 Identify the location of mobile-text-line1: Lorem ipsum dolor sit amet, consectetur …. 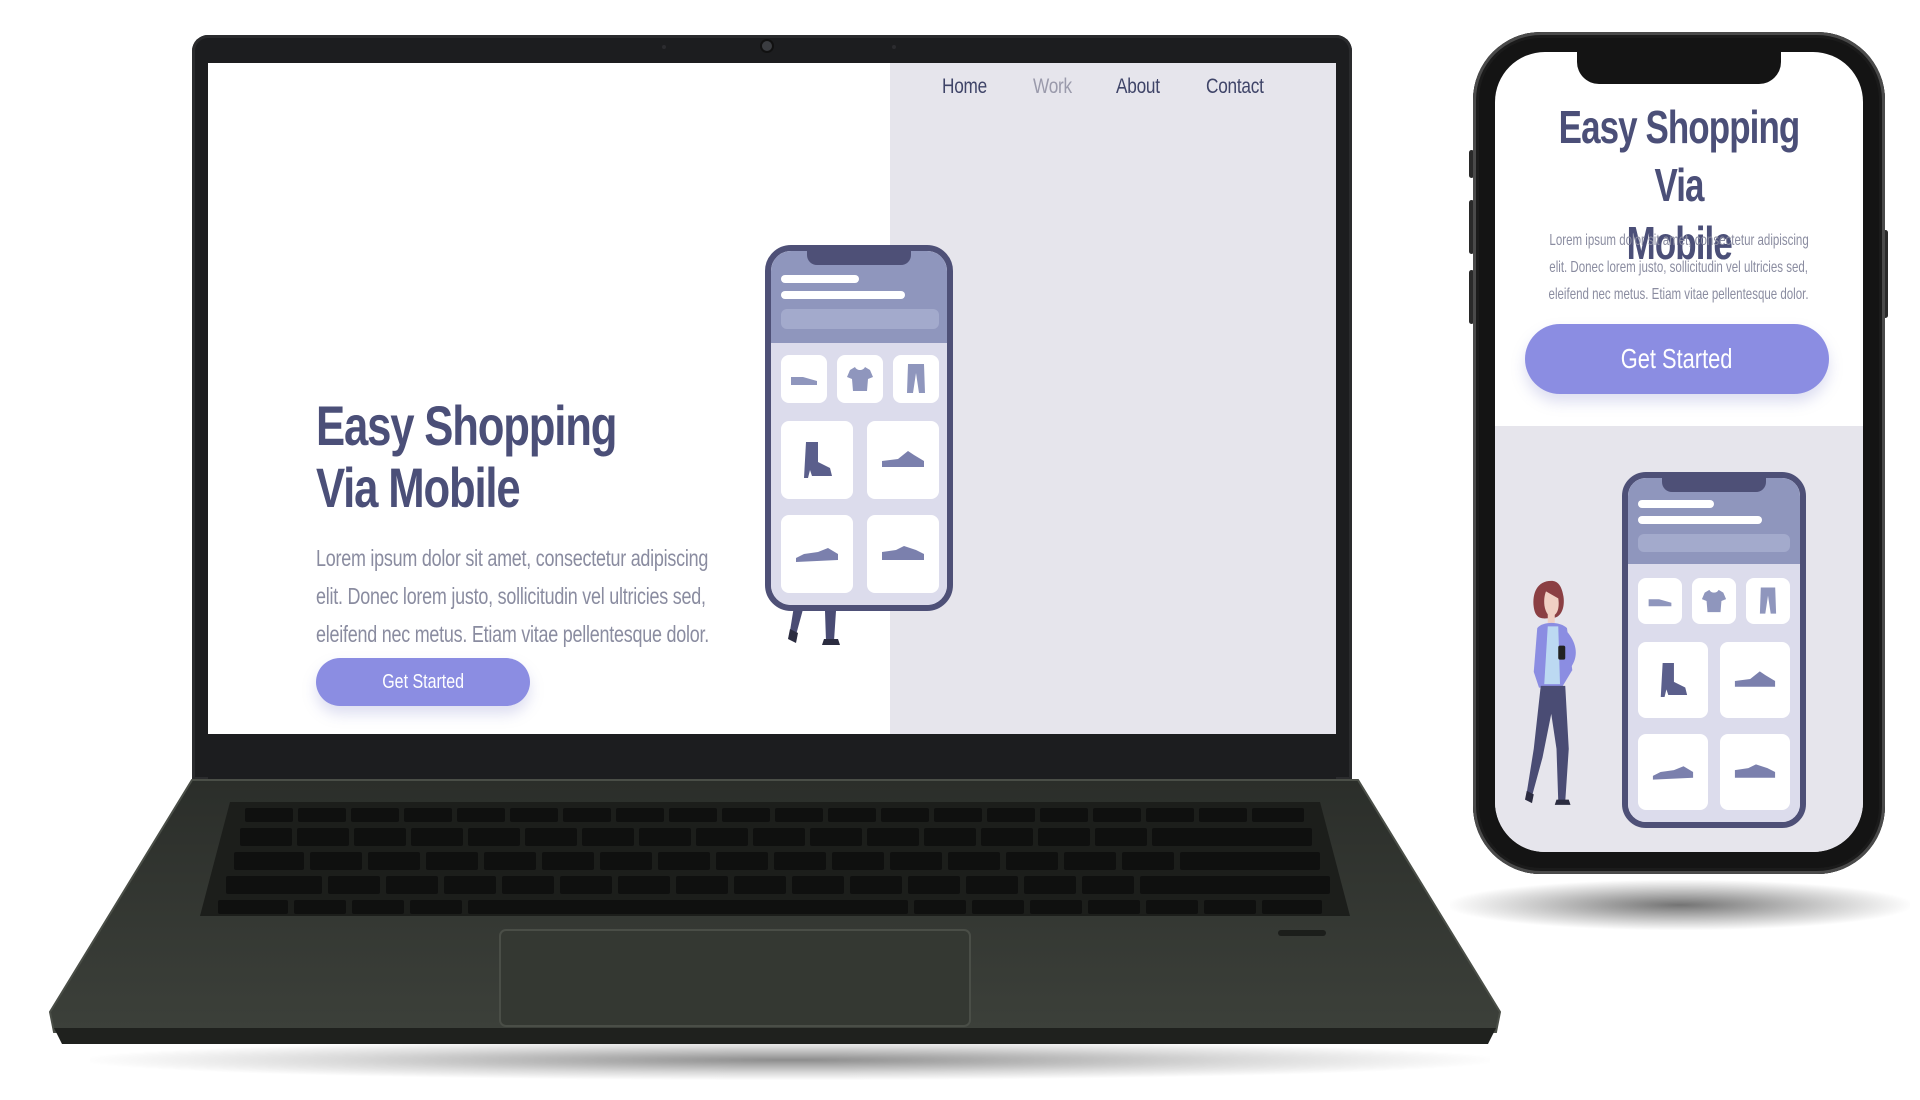
(1679, 240).